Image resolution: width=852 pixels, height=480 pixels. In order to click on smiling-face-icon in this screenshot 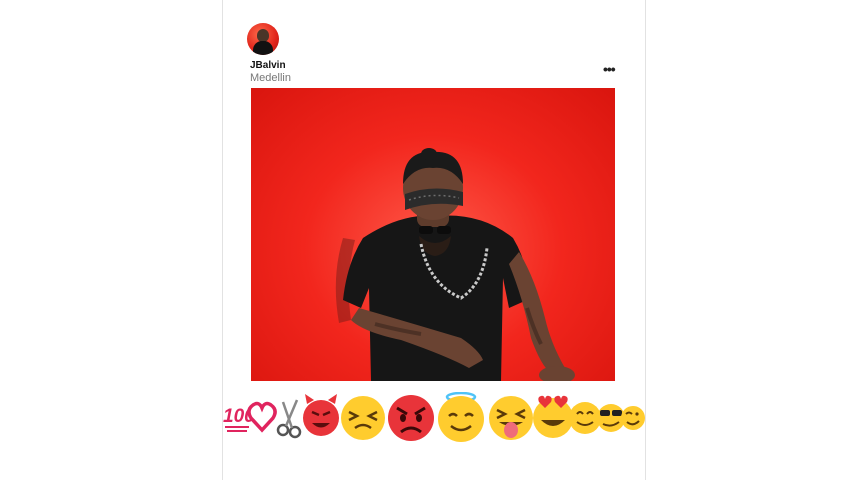, I will do `click(585, 418)`.